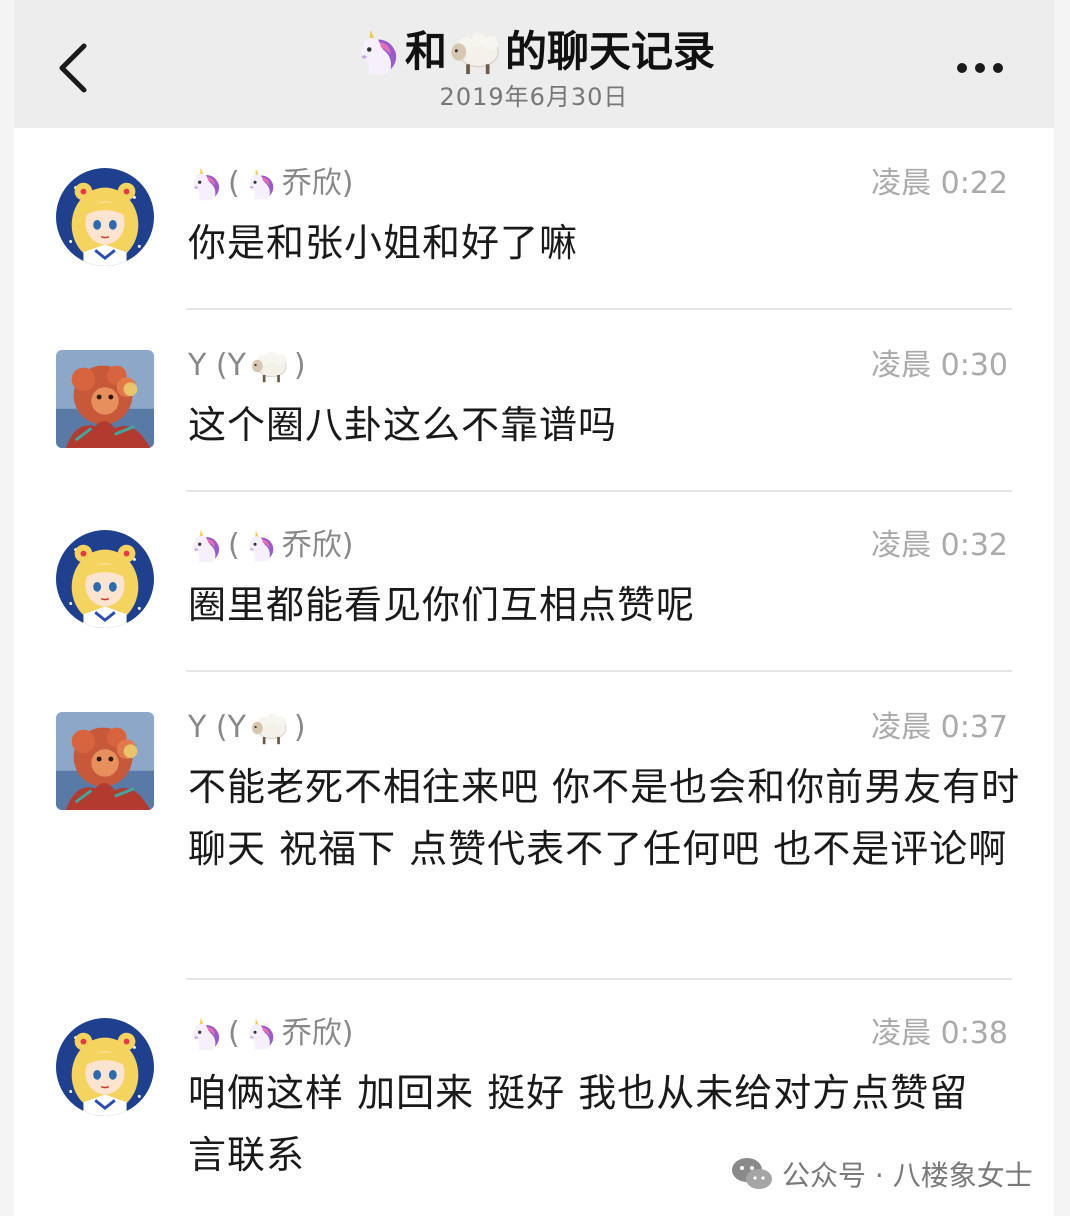  What do you see at coordinates (534, 97) in the screenshot?
I see `chat-date: 2019年6月30日` at bounding box center [534, 97].